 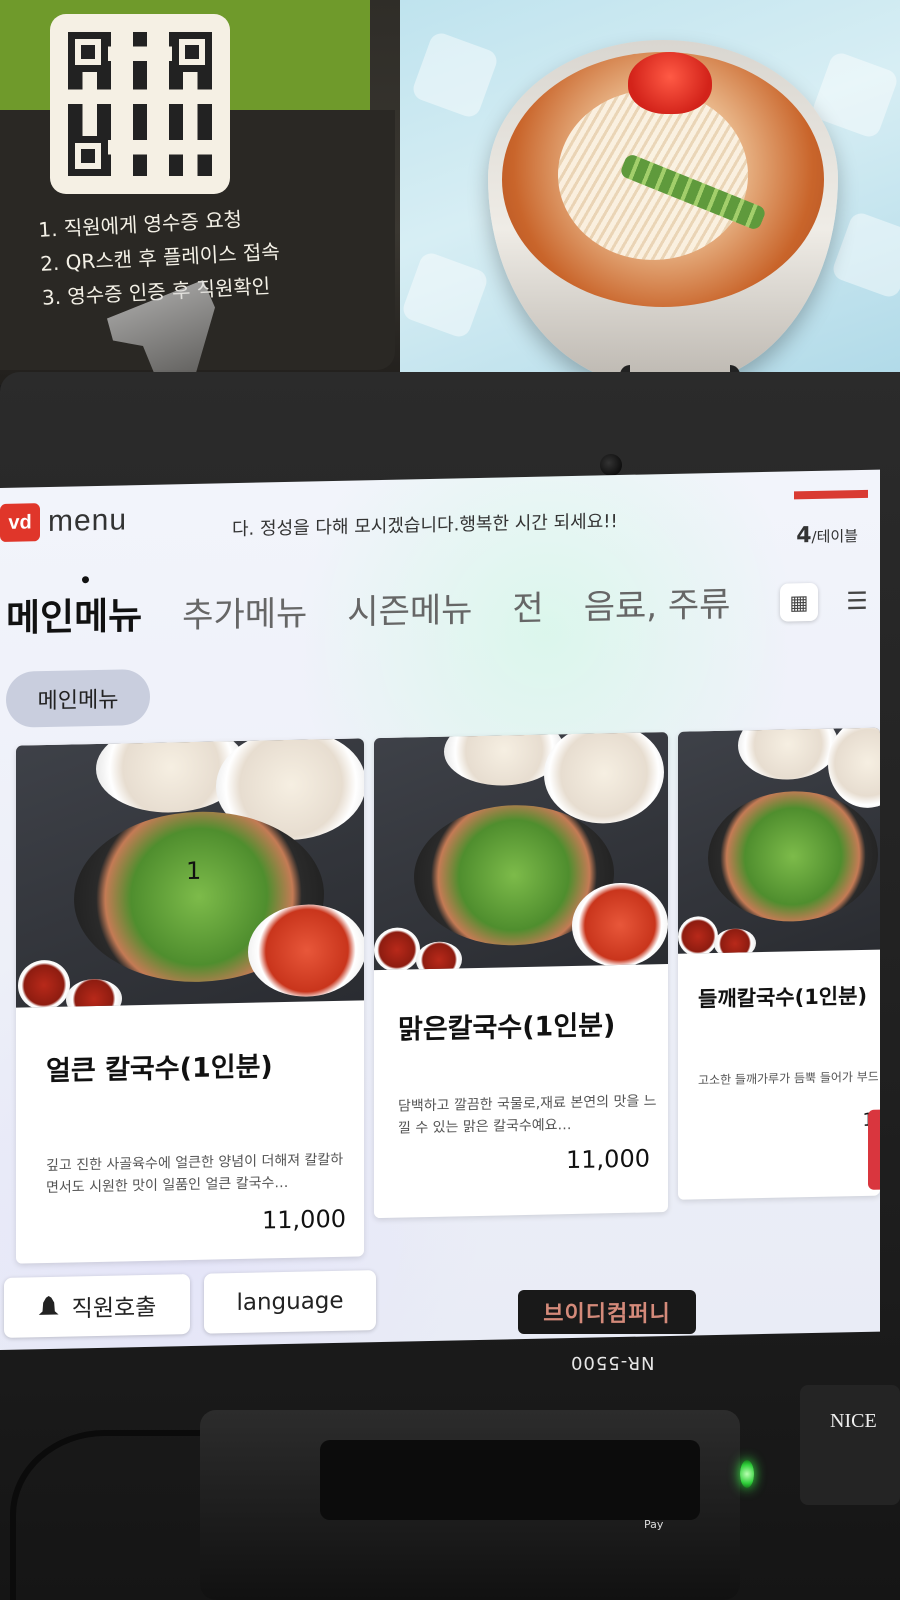 I want to click on grid-view-button: ▦, so click(x=799, y=602).